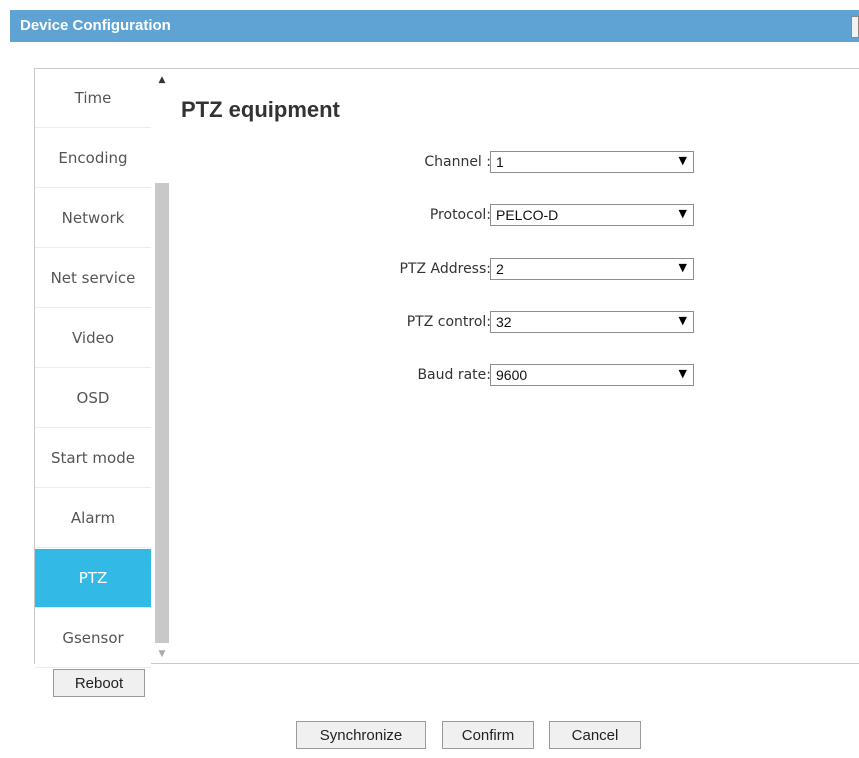 The width and height of the screenshot is (859, 758). I want to click on sidebar-item-gsensor: Gsensor, so click(93, 638).